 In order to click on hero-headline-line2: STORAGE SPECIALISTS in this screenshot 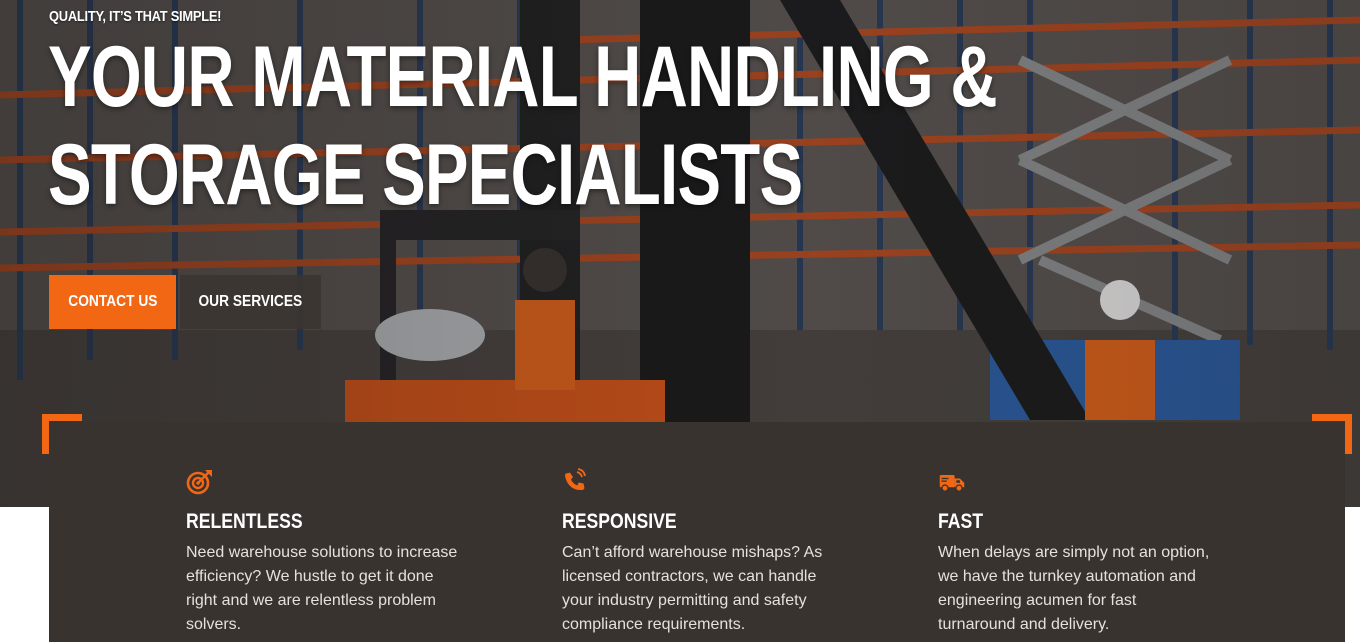, I will do `click(425, 175)`.